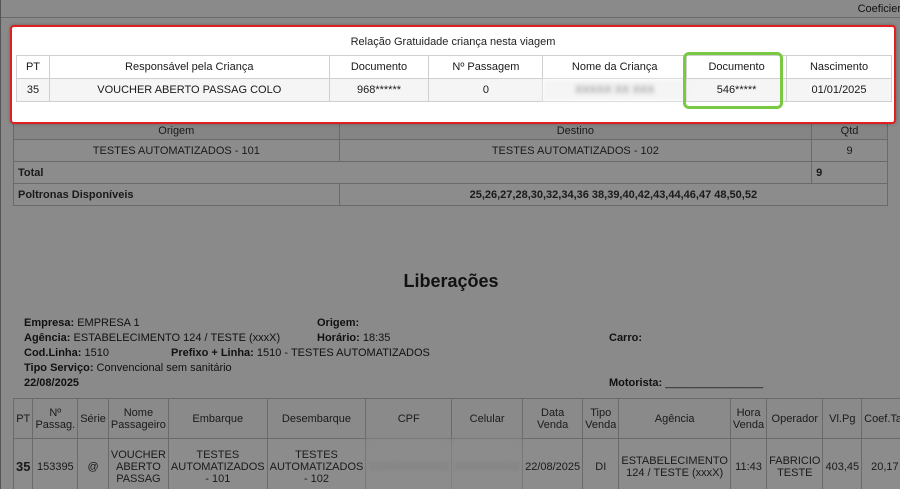  I want to click on col-cpf: CPF, so click(409, 418).